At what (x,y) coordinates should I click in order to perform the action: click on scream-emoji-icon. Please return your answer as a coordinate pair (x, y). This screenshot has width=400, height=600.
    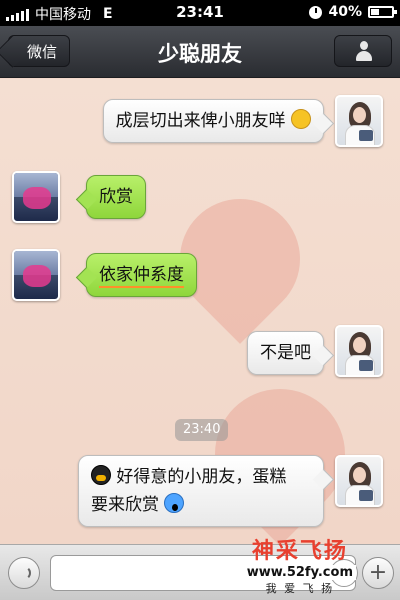
    Looking at the image, I should click on (174, 503).